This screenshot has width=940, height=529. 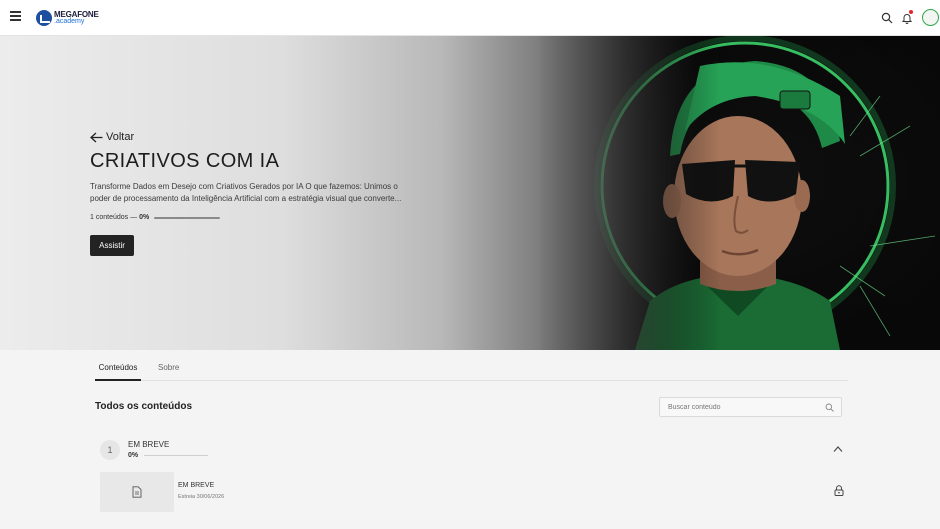 What do you see at coordinates (740, 407) in the screenshot?
I see `search-input` at bounding box center [740, 407].